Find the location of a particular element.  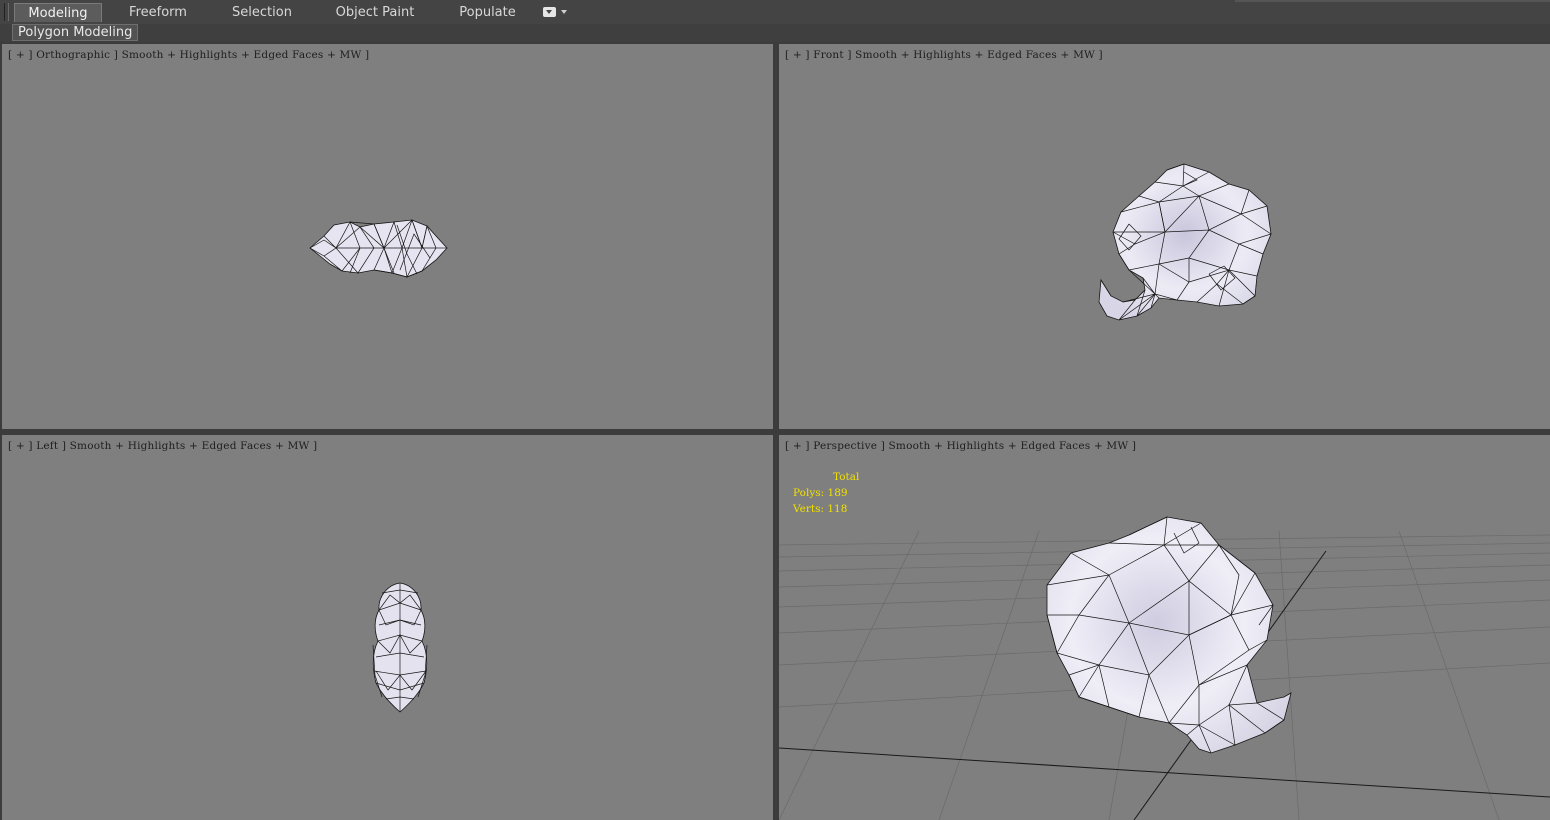

ribbon-separator is located at coordinates (1392, 1).